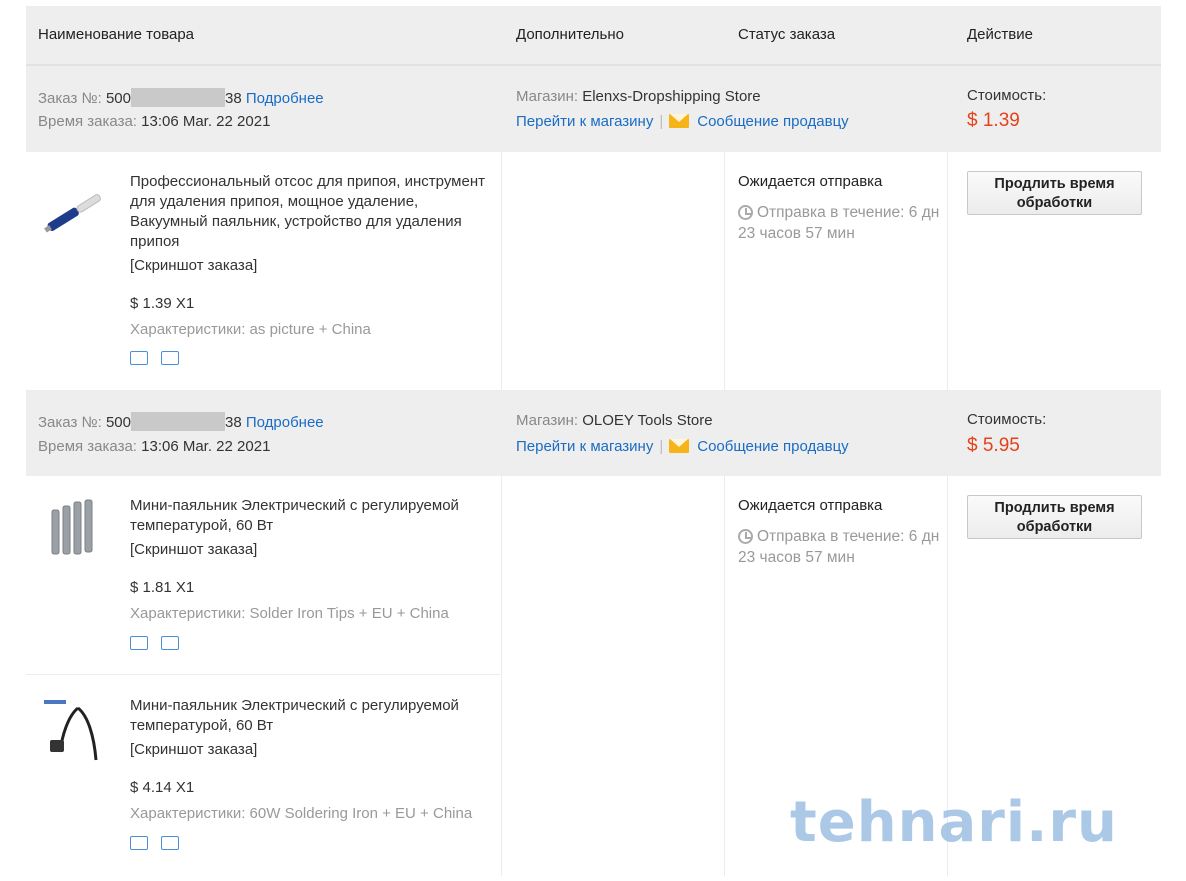  What do you see at coordinates (263, 674) in the screenshot?
I see `item-divider` at bounding box center [263, 674].